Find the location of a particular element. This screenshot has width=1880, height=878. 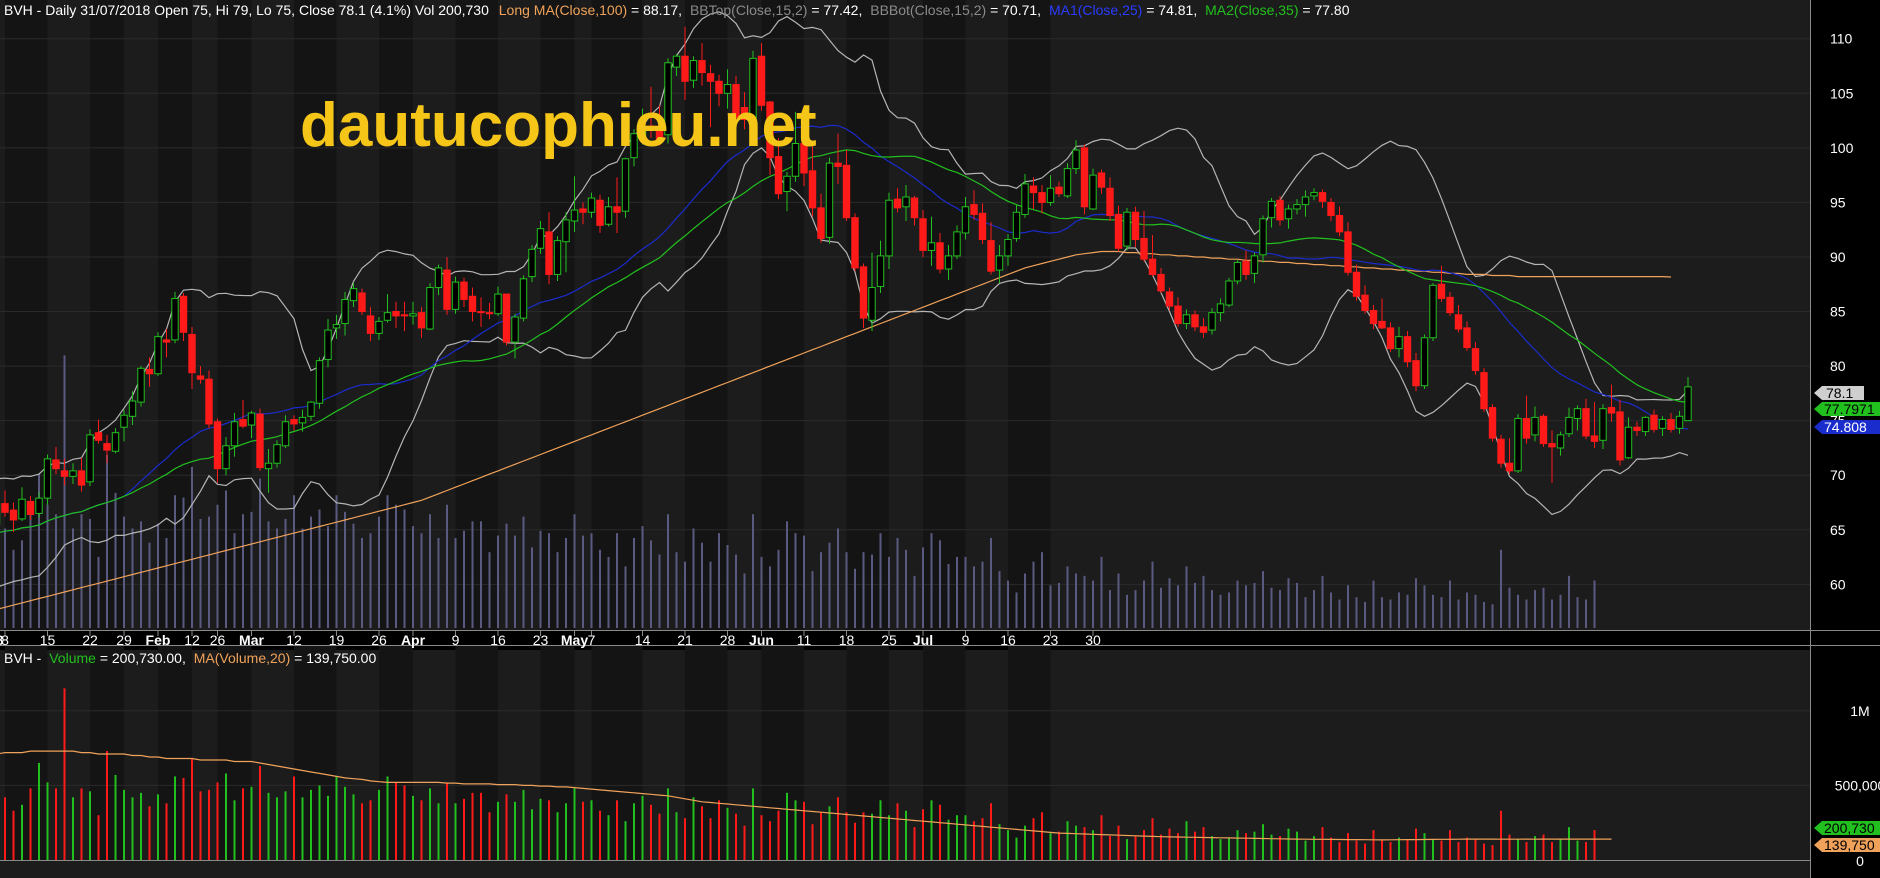

stripe is located at coordinates (944, 315).